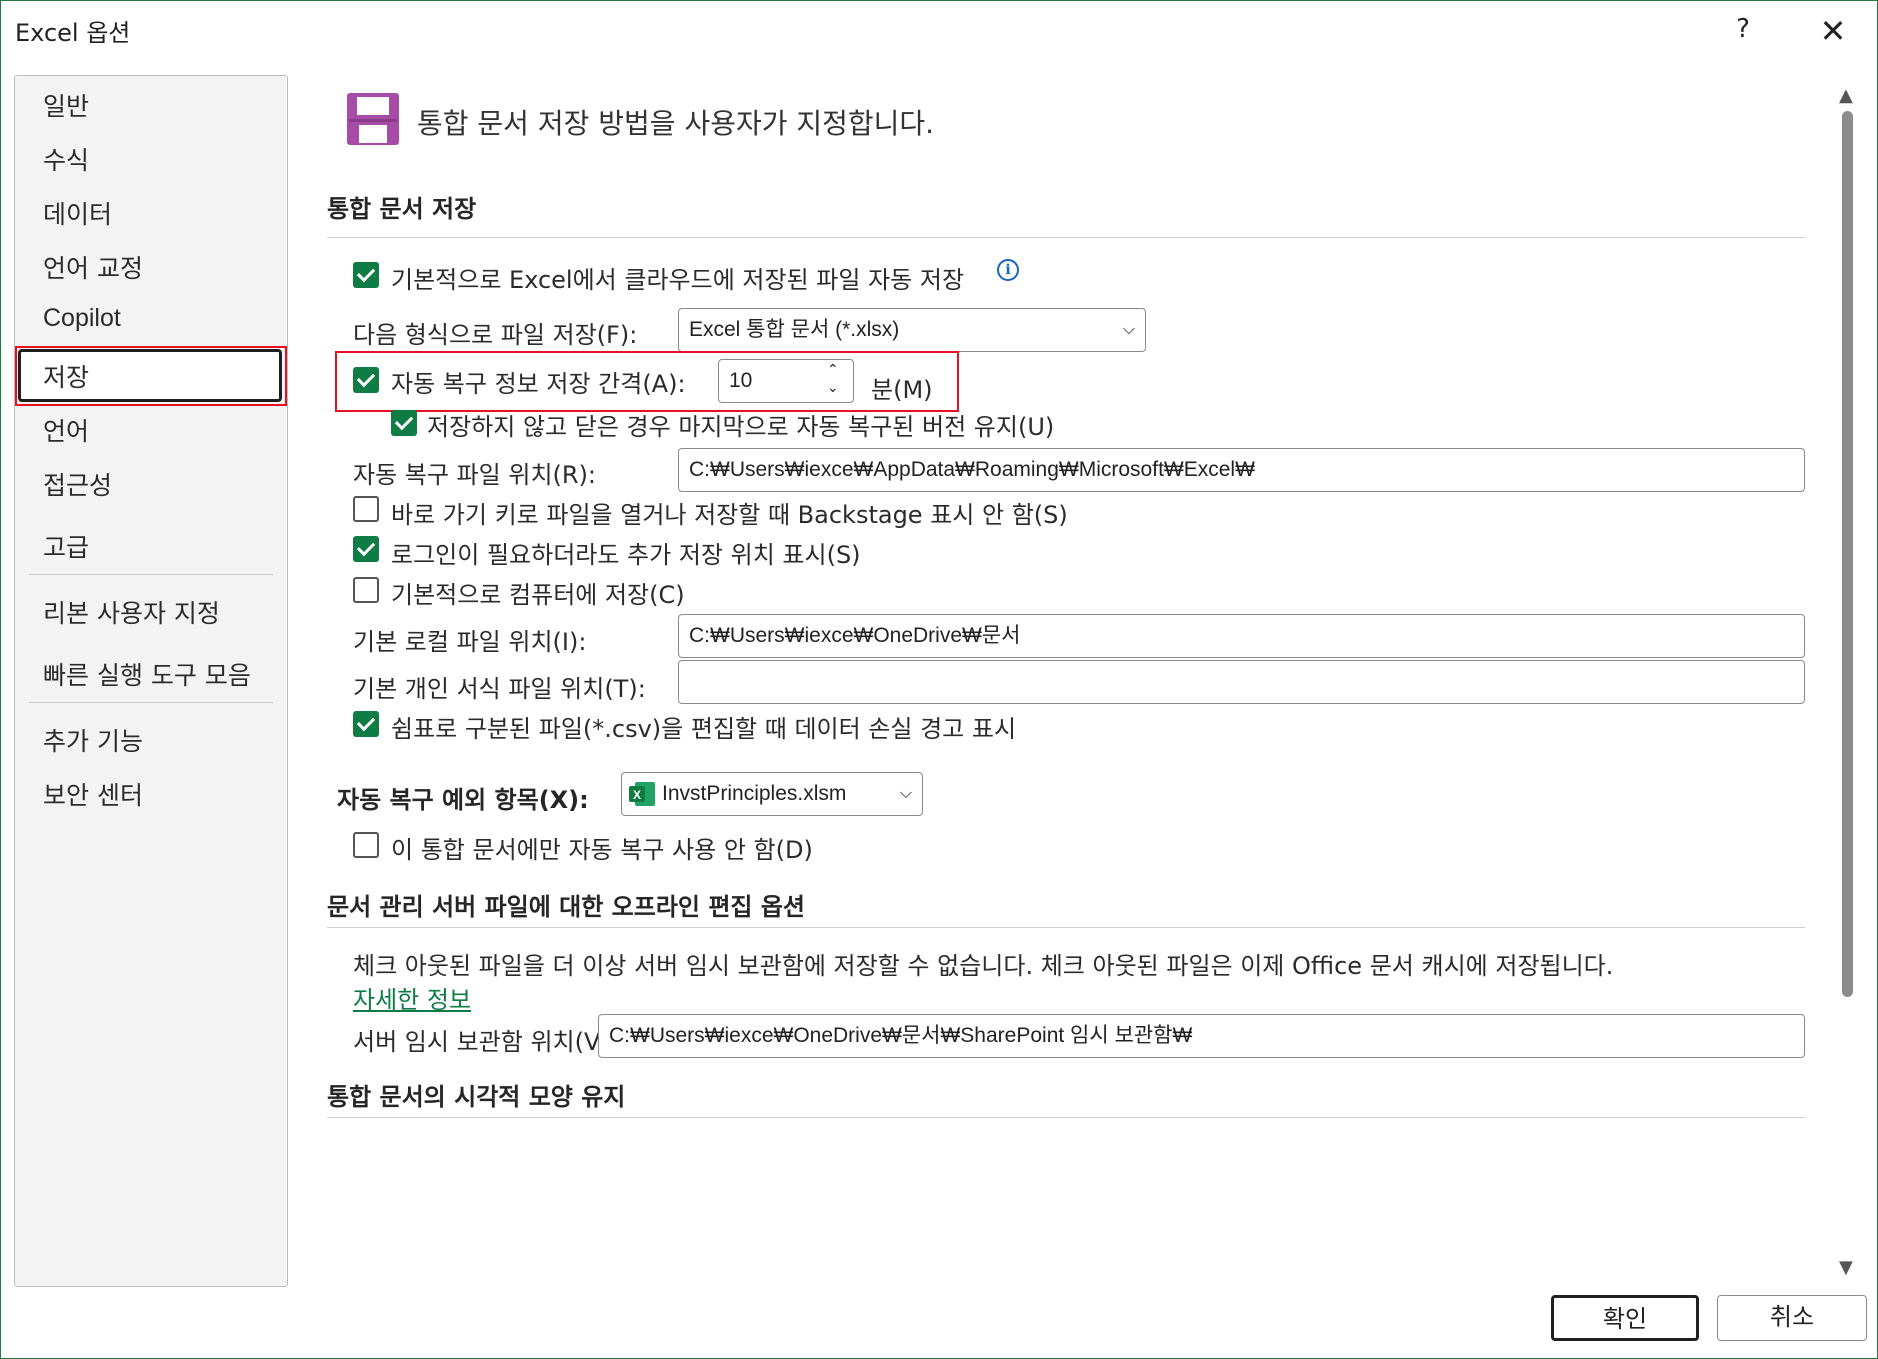  What do you see at coordinates (833, 384) in the screenshot?
I see `spin-down-icon: ⌄` at bounding box center [833, 384].